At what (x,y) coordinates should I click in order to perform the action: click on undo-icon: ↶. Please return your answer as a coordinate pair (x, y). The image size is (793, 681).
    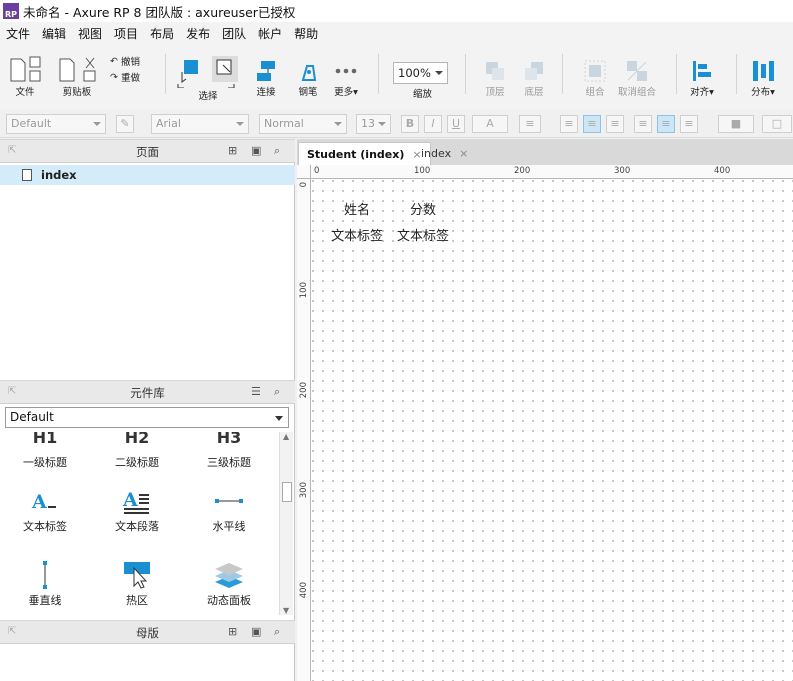
    Looking at the image, I should click on (114, 61).